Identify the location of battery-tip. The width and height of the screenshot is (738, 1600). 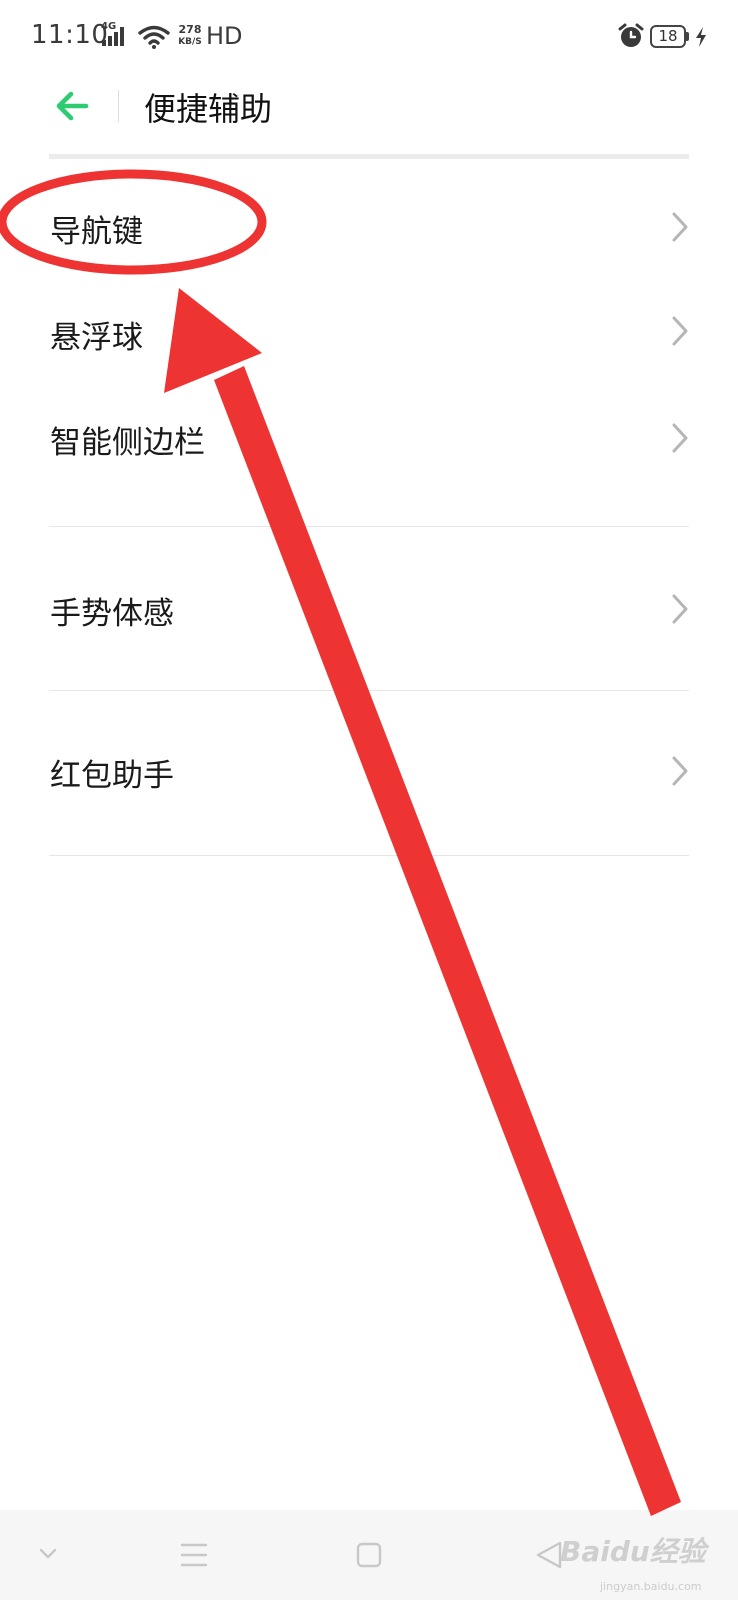
(687, 36).